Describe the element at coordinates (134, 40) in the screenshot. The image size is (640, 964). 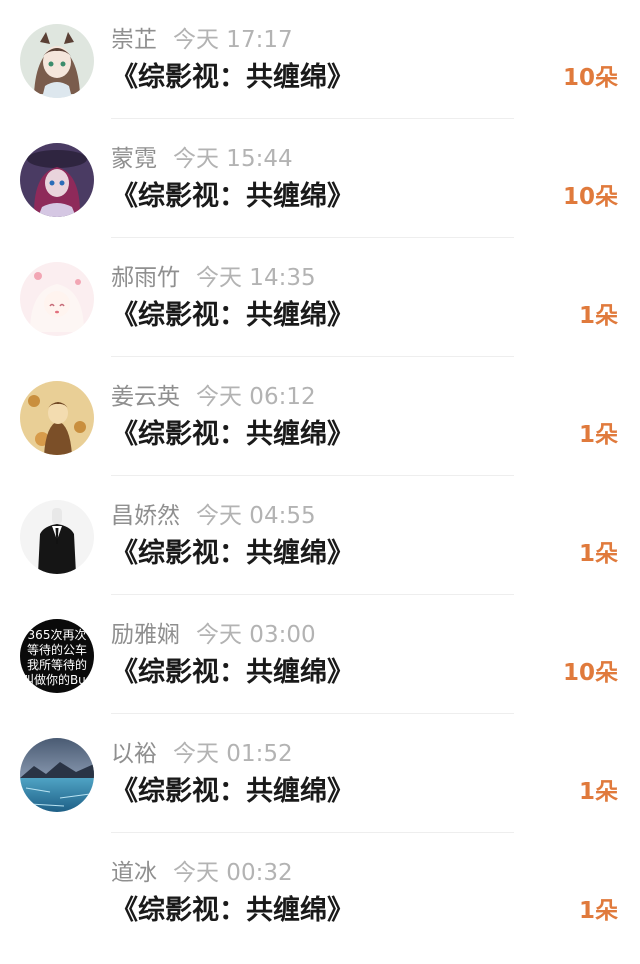
I see `user-name-text: 崇芷` at that location.